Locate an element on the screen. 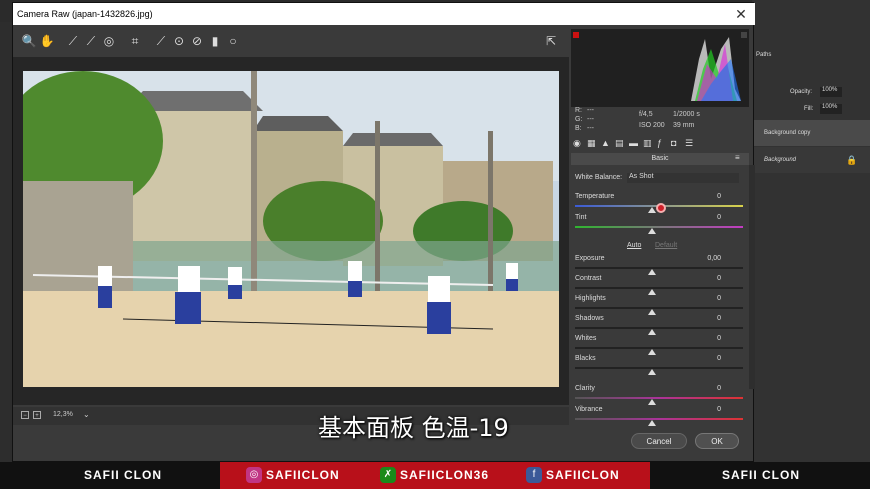 The height and width of the screenshot is (489, 870). slider-label: Exposure is located at coordinates (590, 258).